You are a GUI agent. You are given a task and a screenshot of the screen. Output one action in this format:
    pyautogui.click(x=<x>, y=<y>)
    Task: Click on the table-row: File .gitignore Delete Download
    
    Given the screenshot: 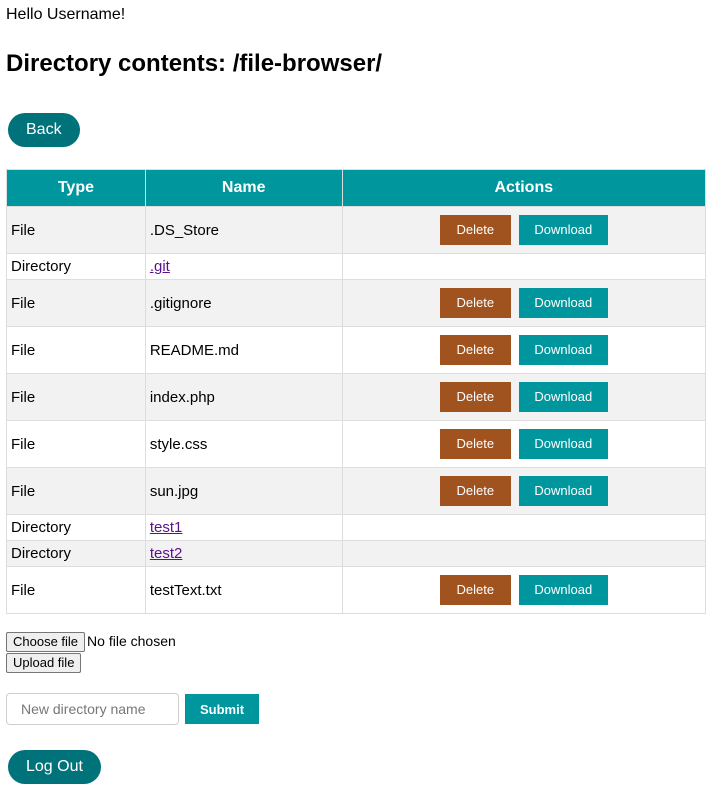 What is the action you would take?
    pyautogui.click(x=356, y=303)
    